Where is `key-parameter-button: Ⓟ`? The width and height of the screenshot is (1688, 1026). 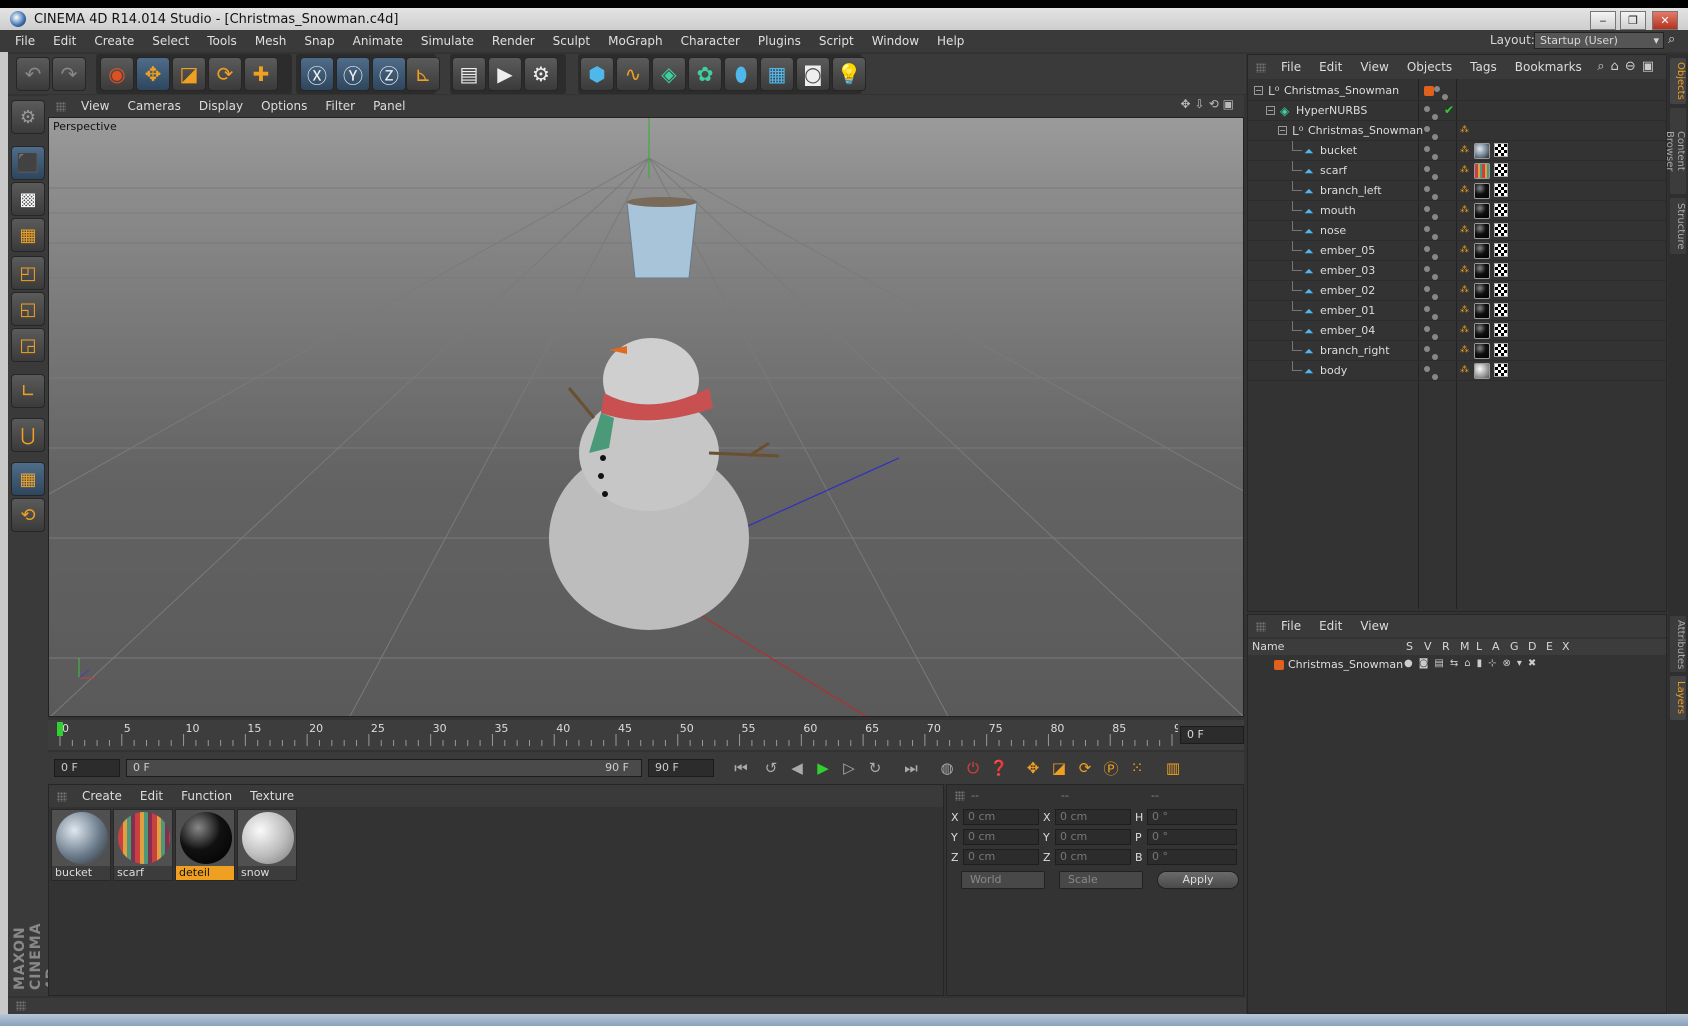 key-parameter-button: Ⓟ is located at coordinates (1111, 768).